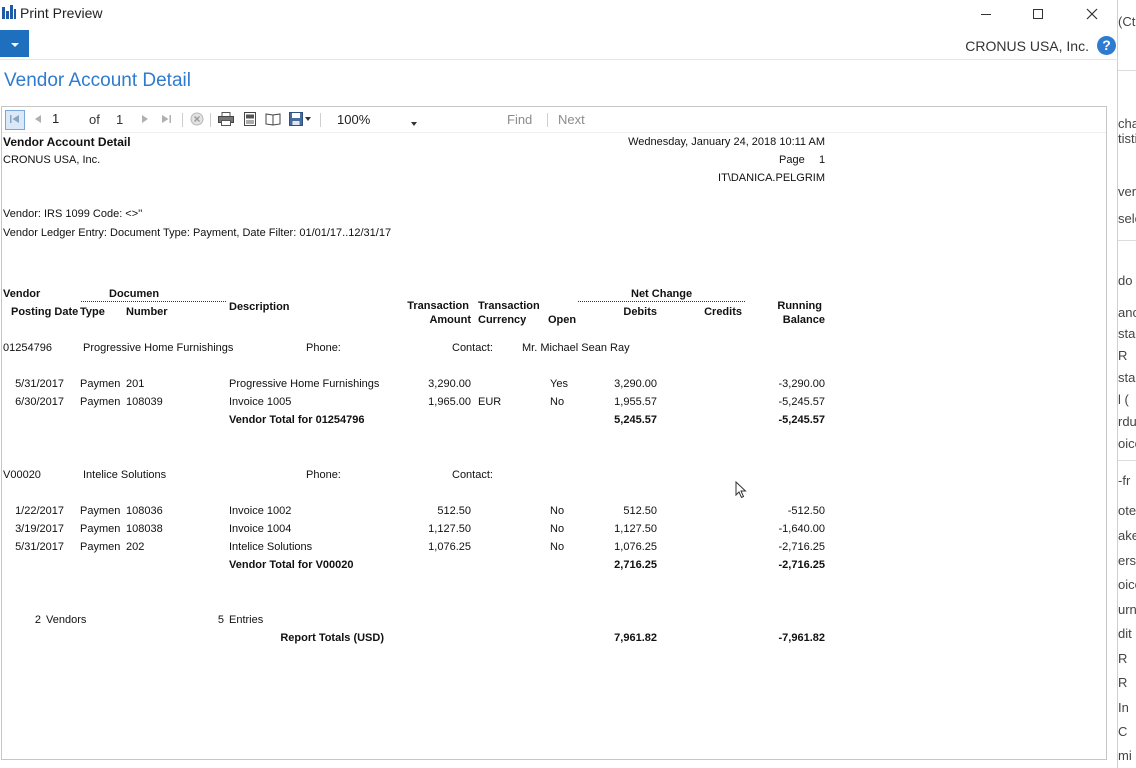 The image size is (1136, 768). What do you see at coordinates (799, 306) in the screenshot?
I see `header-running-1: Running` at bounding box center [799, 306].